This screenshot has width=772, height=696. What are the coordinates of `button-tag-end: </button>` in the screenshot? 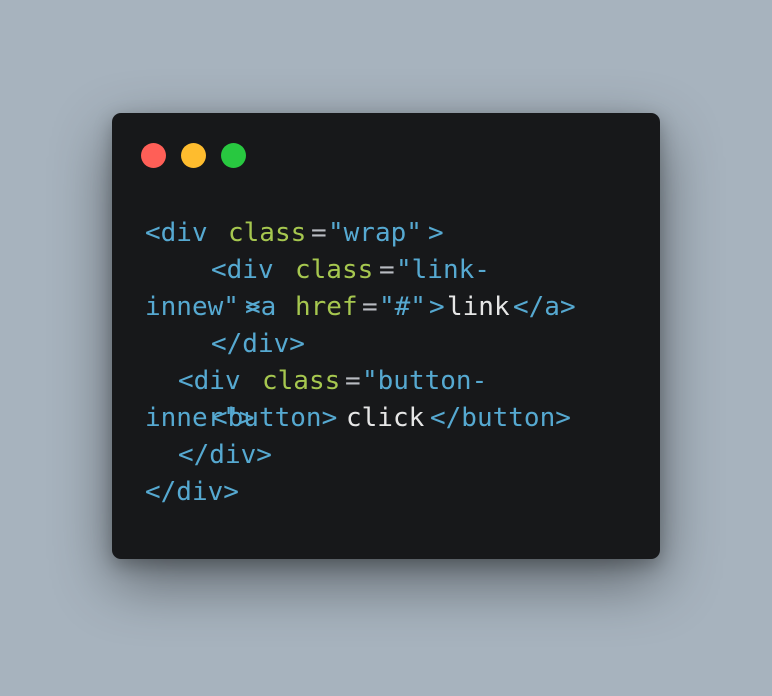 It's located at (500, 418).